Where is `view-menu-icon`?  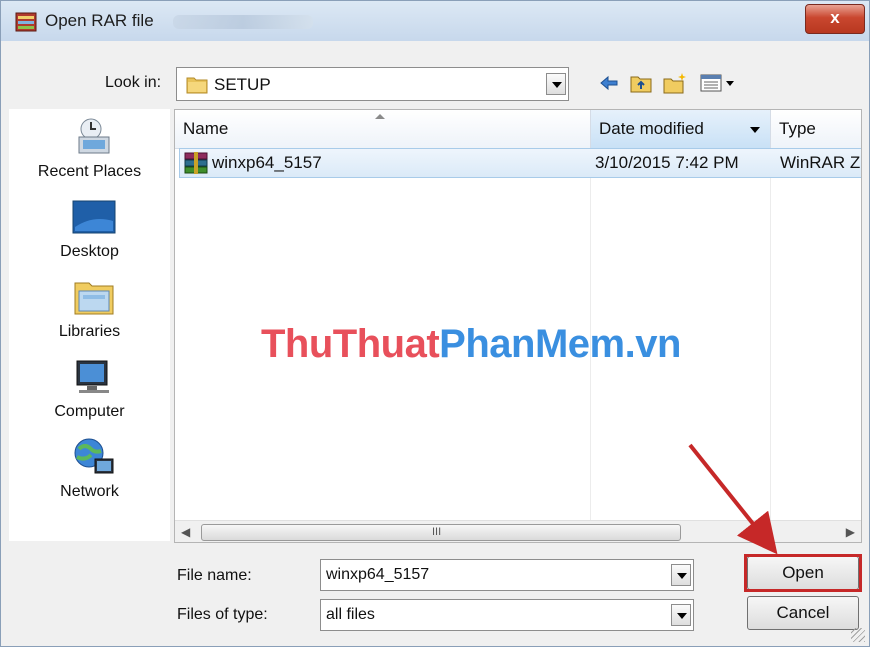 view-menu-icon is located at coordinates (719, 83).